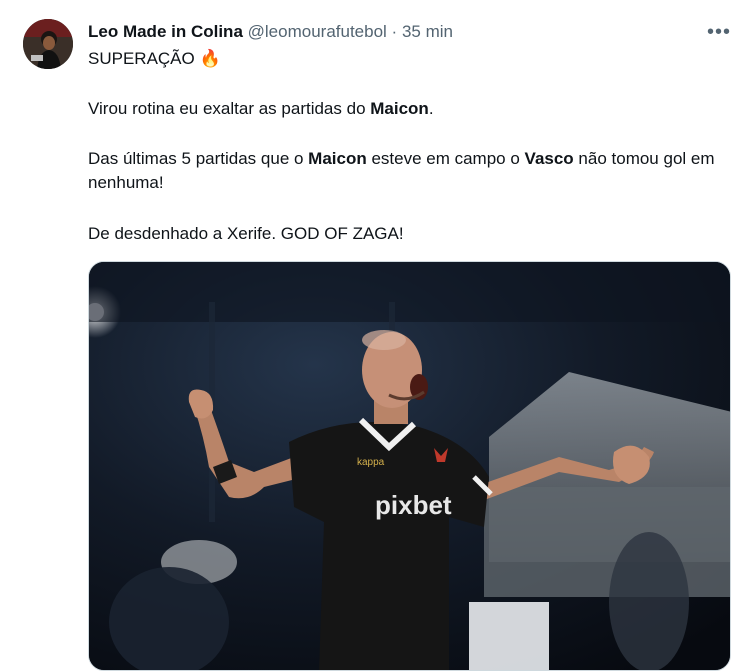 The height and width of the screenshot is (671, 751). Describe the element at coordinates (198, 158) in the screenshot. I see `line3-text-a: Das últimas 5 partidas que o` at that location.